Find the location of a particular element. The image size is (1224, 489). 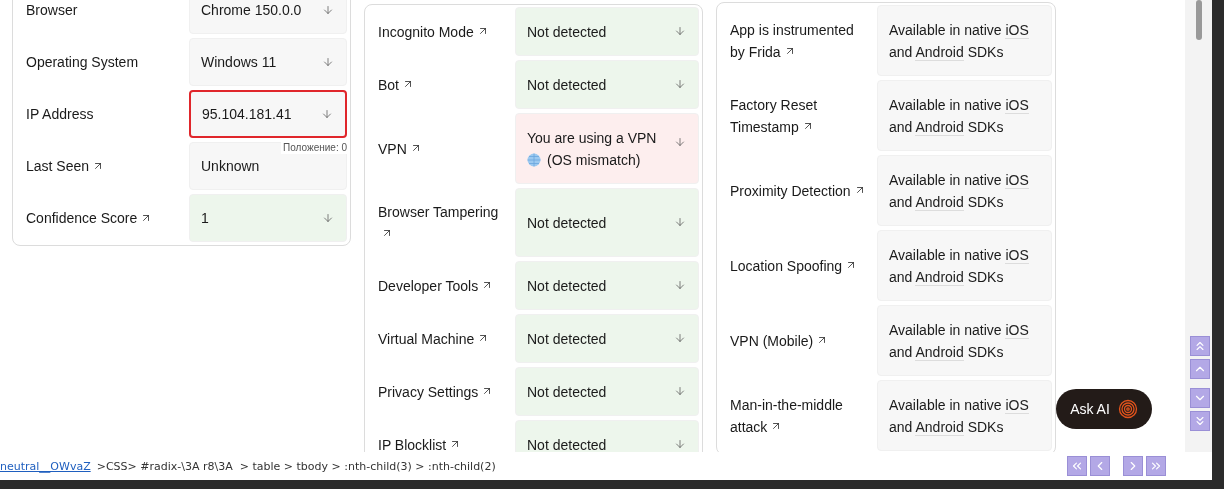

field-label: Browser is located at coordinates (52, 10).